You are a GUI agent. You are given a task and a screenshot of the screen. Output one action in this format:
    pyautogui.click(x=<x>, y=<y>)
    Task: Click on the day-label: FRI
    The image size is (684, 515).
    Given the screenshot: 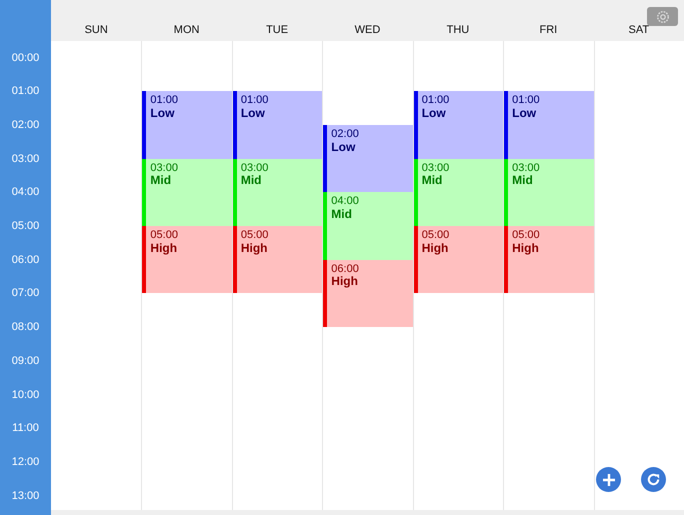 What is the action you would take?
    pyautogui.click(x=548, y=30)
    